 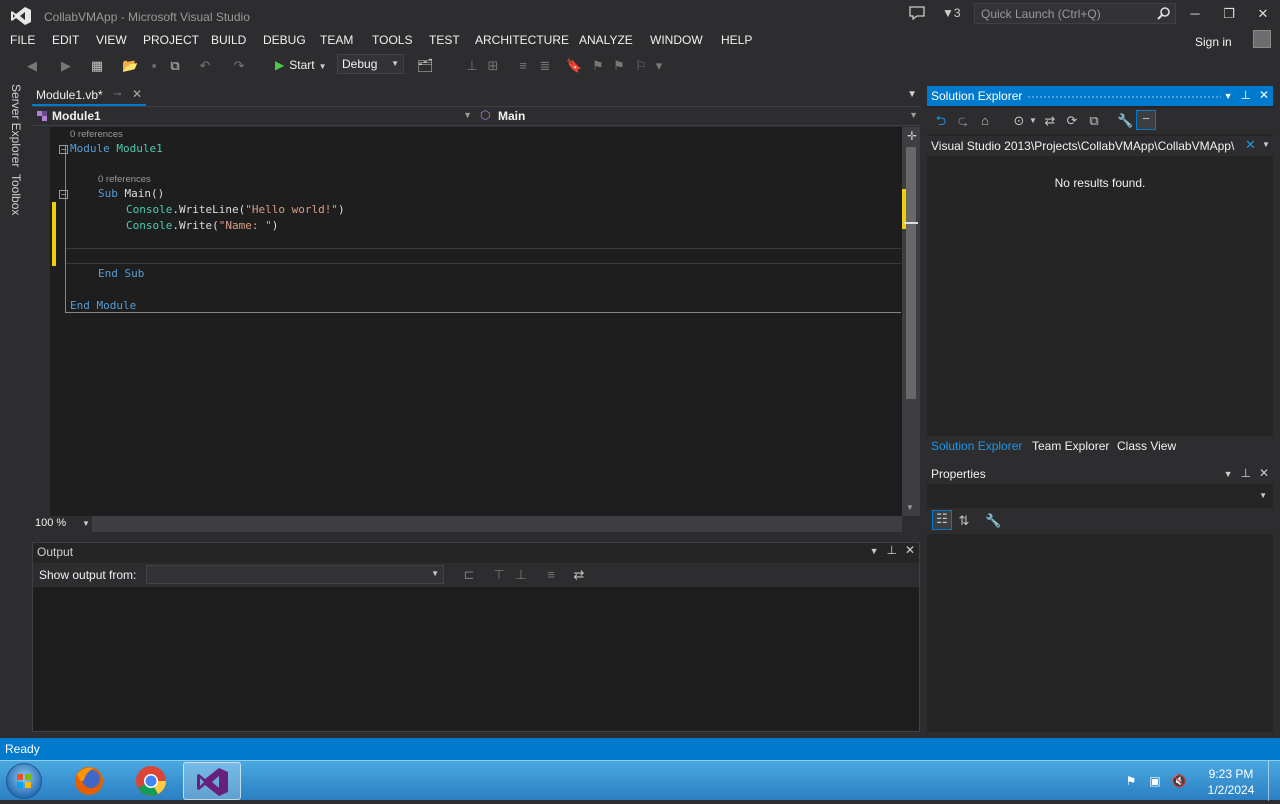 What do you see at coordinates (1155, 781) in the screenshot?
I see `network-icon: ▣` at bounding box center [1155, 781].